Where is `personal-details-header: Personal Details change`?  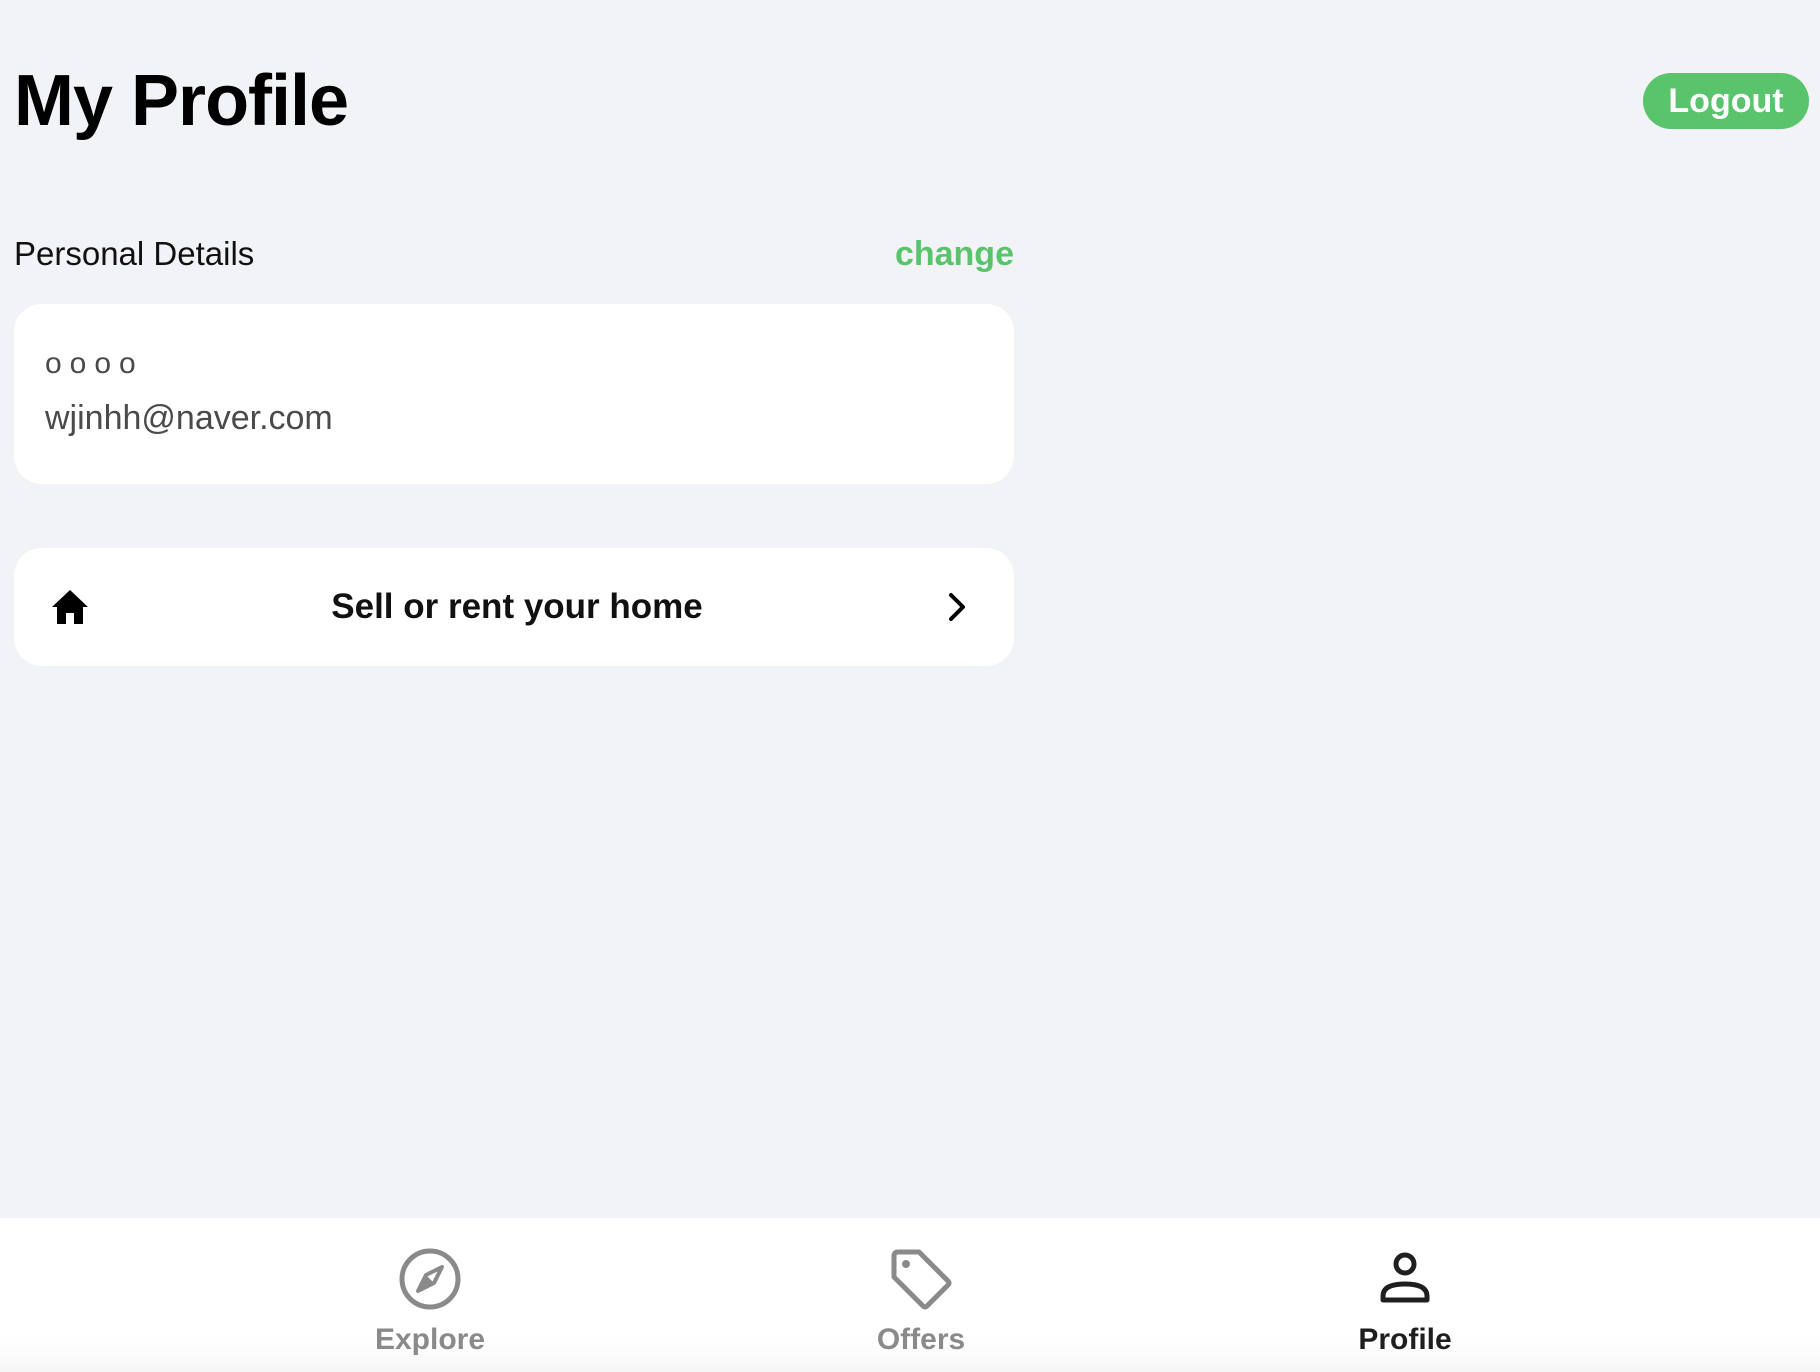
personal-details-header: Personal Details change is located at coordinates (514, 254).